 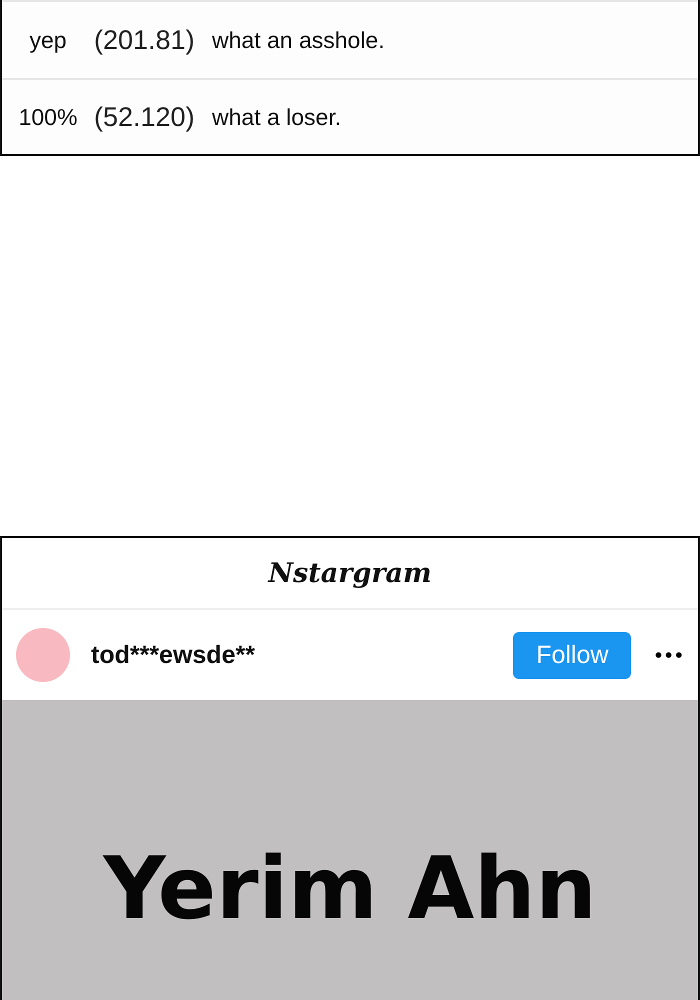 What do you see at coordinates (48, 40) in the screenshot?
I see `comment-label: yep` at bounding box center [48, 40].